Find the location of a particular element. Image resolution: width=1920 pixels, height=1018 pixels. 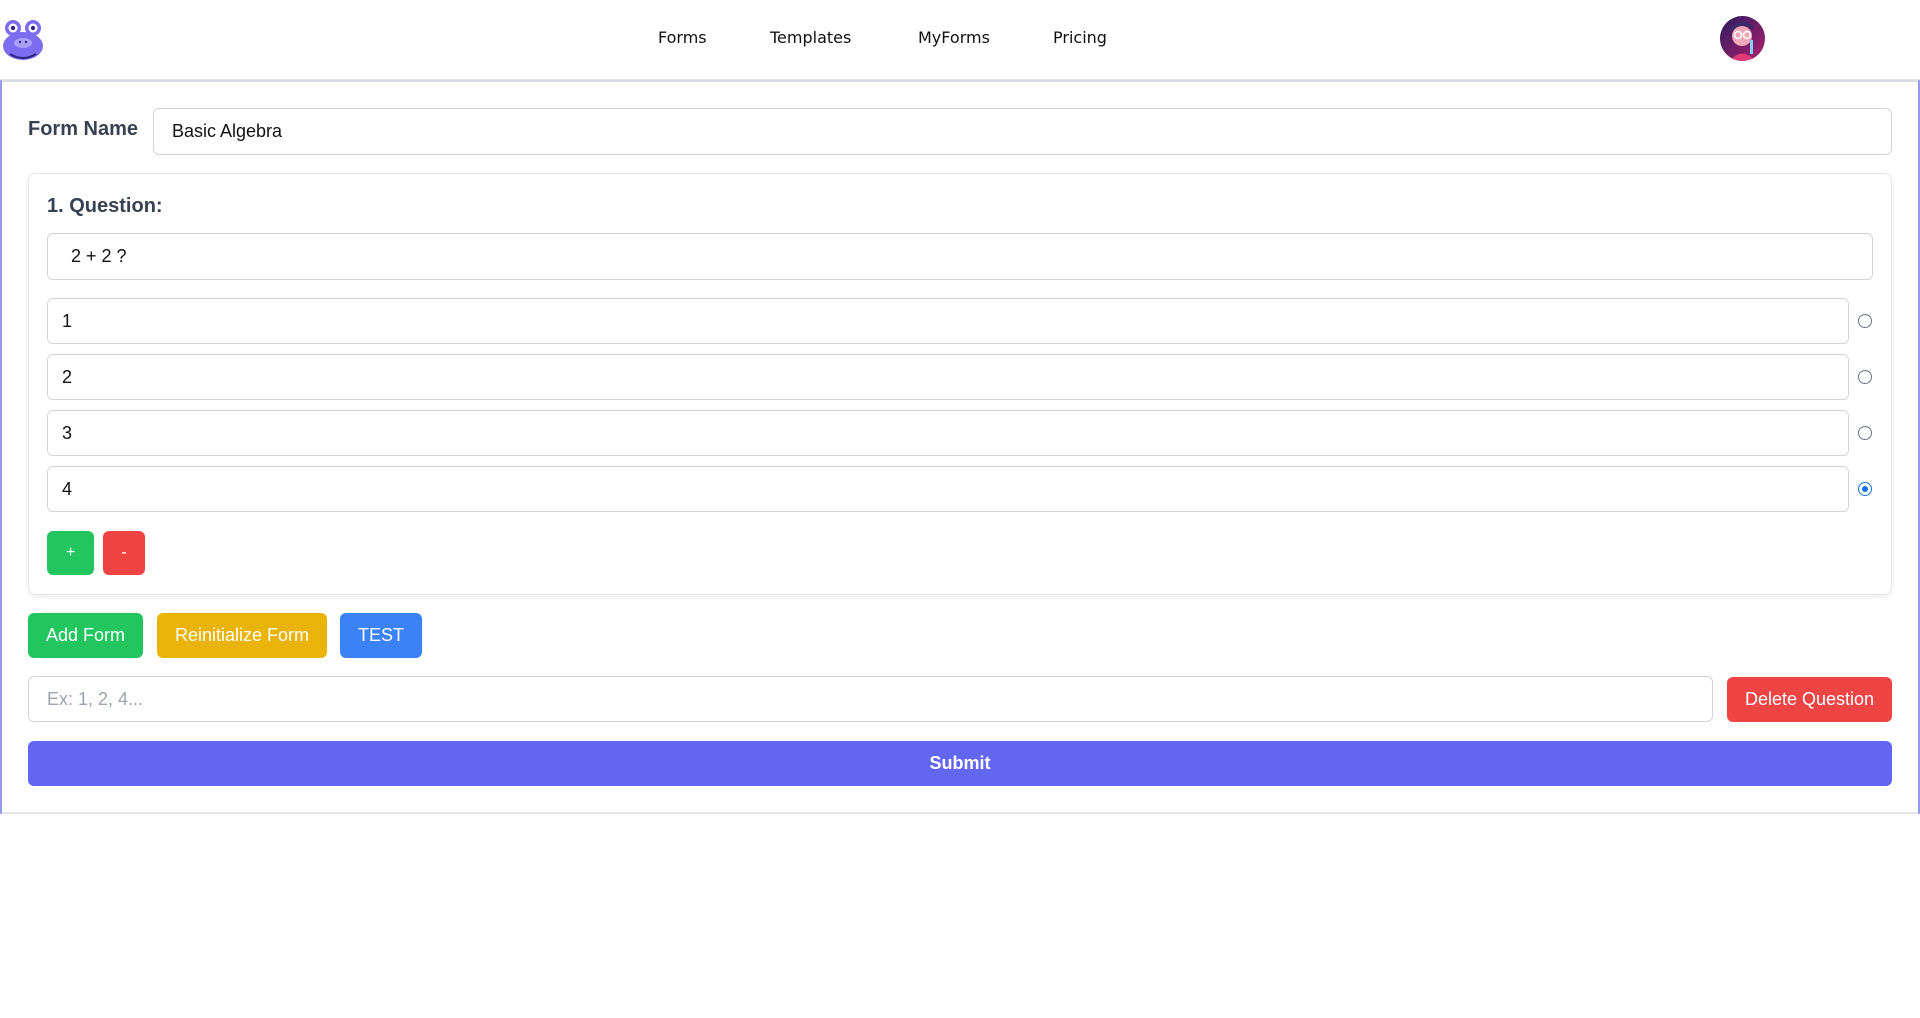

form-name-label: Form Name is located at coordinates (83, 129).